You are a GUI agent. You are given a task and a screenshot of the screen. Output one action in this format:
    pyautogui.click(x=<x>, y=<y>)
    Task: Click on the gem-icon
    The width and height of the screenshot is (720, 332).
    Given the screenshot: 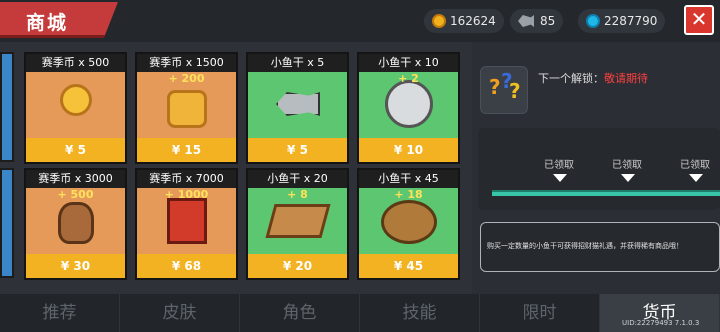 What is the action you would take?
    pyautogui.click(x=593, y=21)
    